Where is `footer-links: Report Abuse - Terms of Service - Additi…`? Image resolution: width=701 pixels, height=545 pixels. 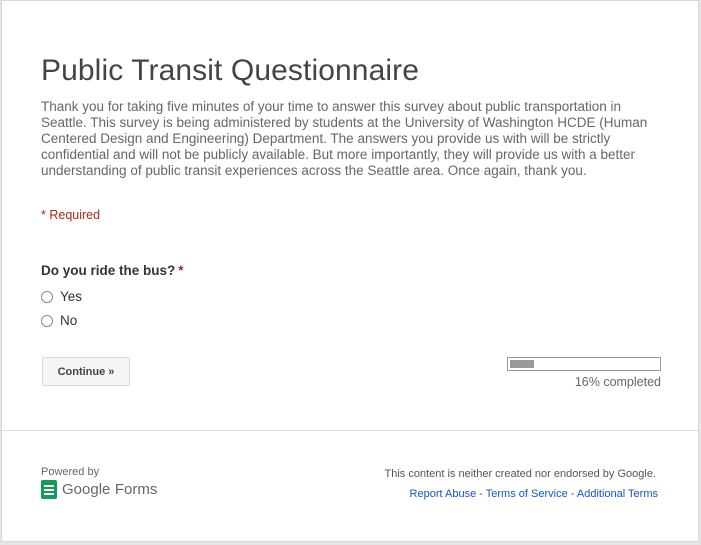 footer-links: Report Abuse - Terms of Service - Additi… is located at coordinates (534, 494).